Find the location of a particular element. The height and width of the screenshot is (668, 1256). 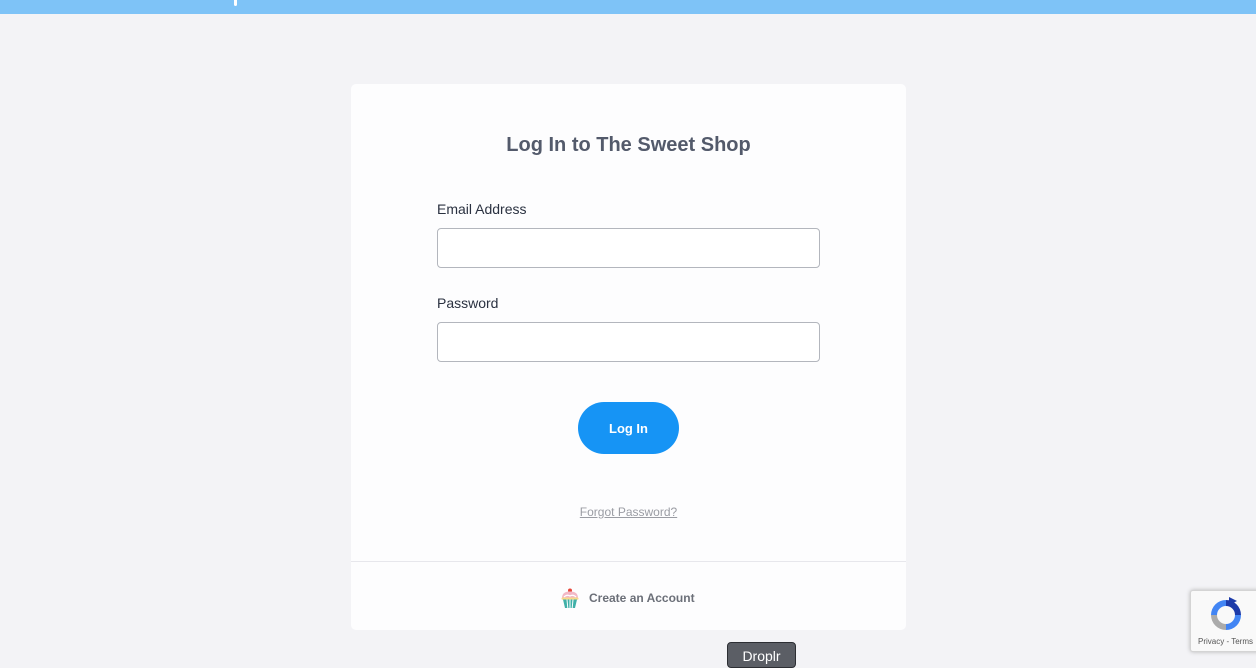

email-field is located at coordinates (628, 248).